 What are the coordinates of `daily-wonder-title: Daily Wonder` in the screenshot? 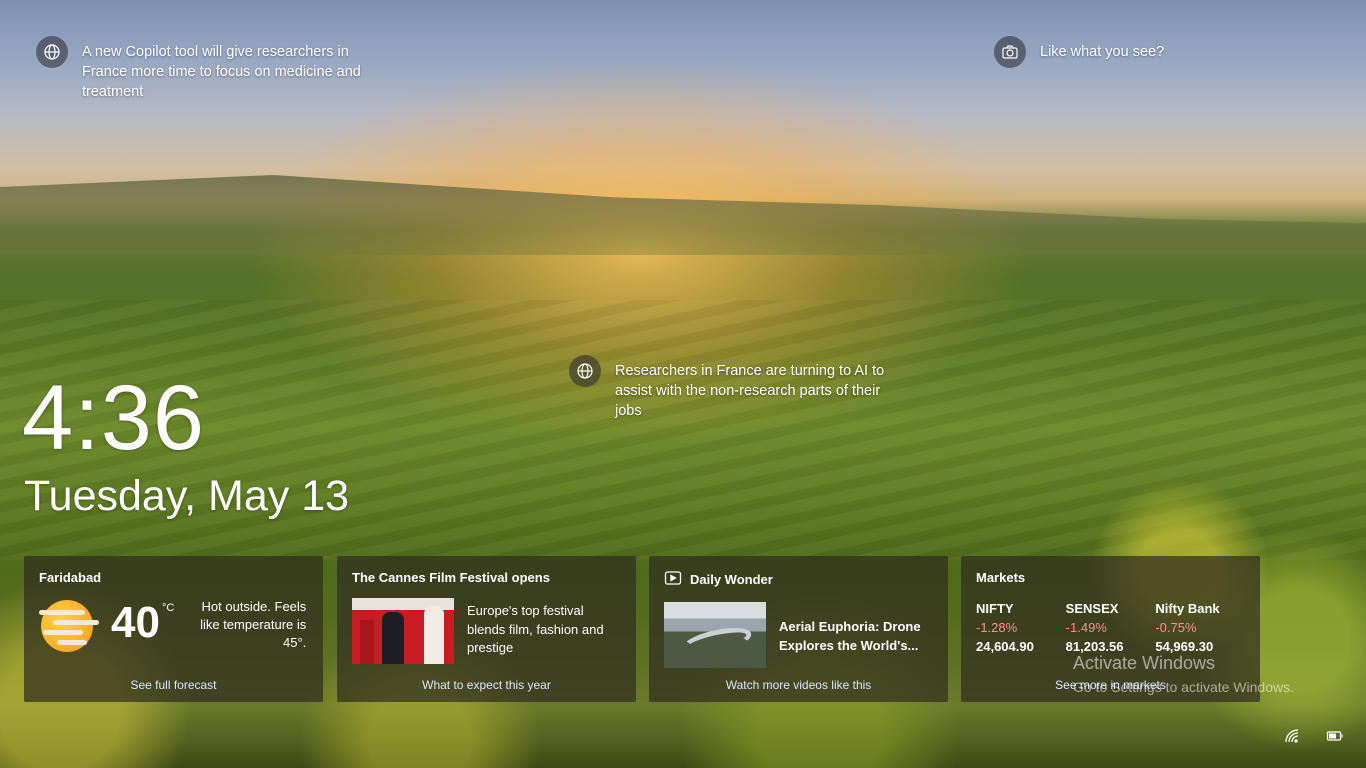 It's located at (731, 579).